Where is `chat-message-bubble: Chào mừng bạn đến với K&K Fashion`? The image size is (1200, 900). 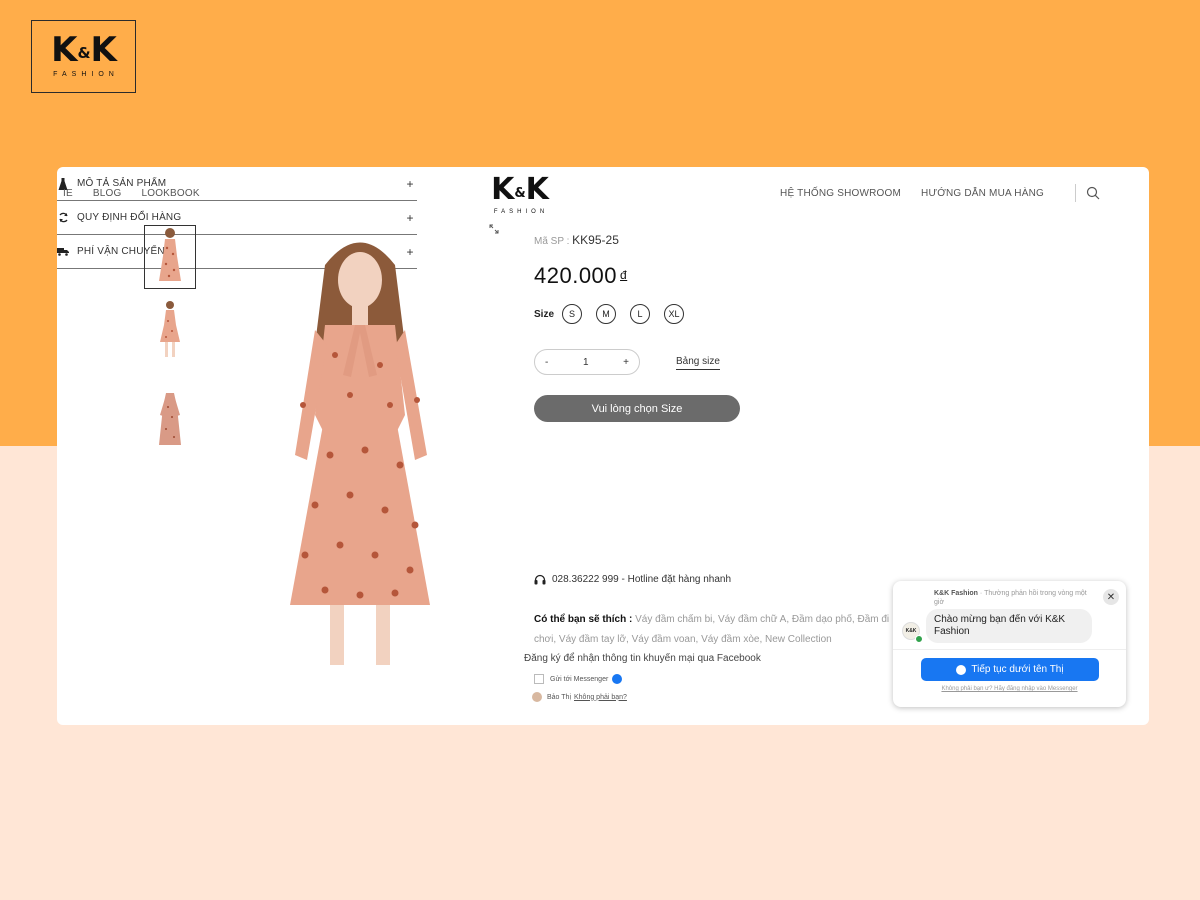 chat-message-bubble: Chào mừng bạn đến với K&K Fashion is located at coordinates (1009, 626).